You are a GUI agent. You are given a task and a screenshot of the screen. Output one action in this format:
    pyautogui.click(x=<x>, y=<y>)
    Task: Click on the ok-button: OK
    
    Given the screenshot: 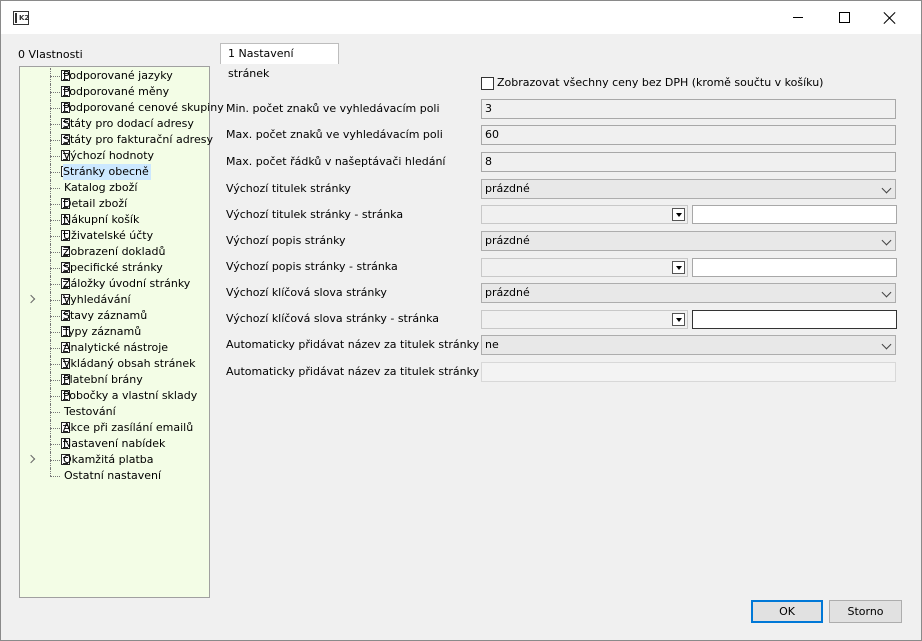 What is the action you would take?
    pyautogui.click(x=787, y=611)
    